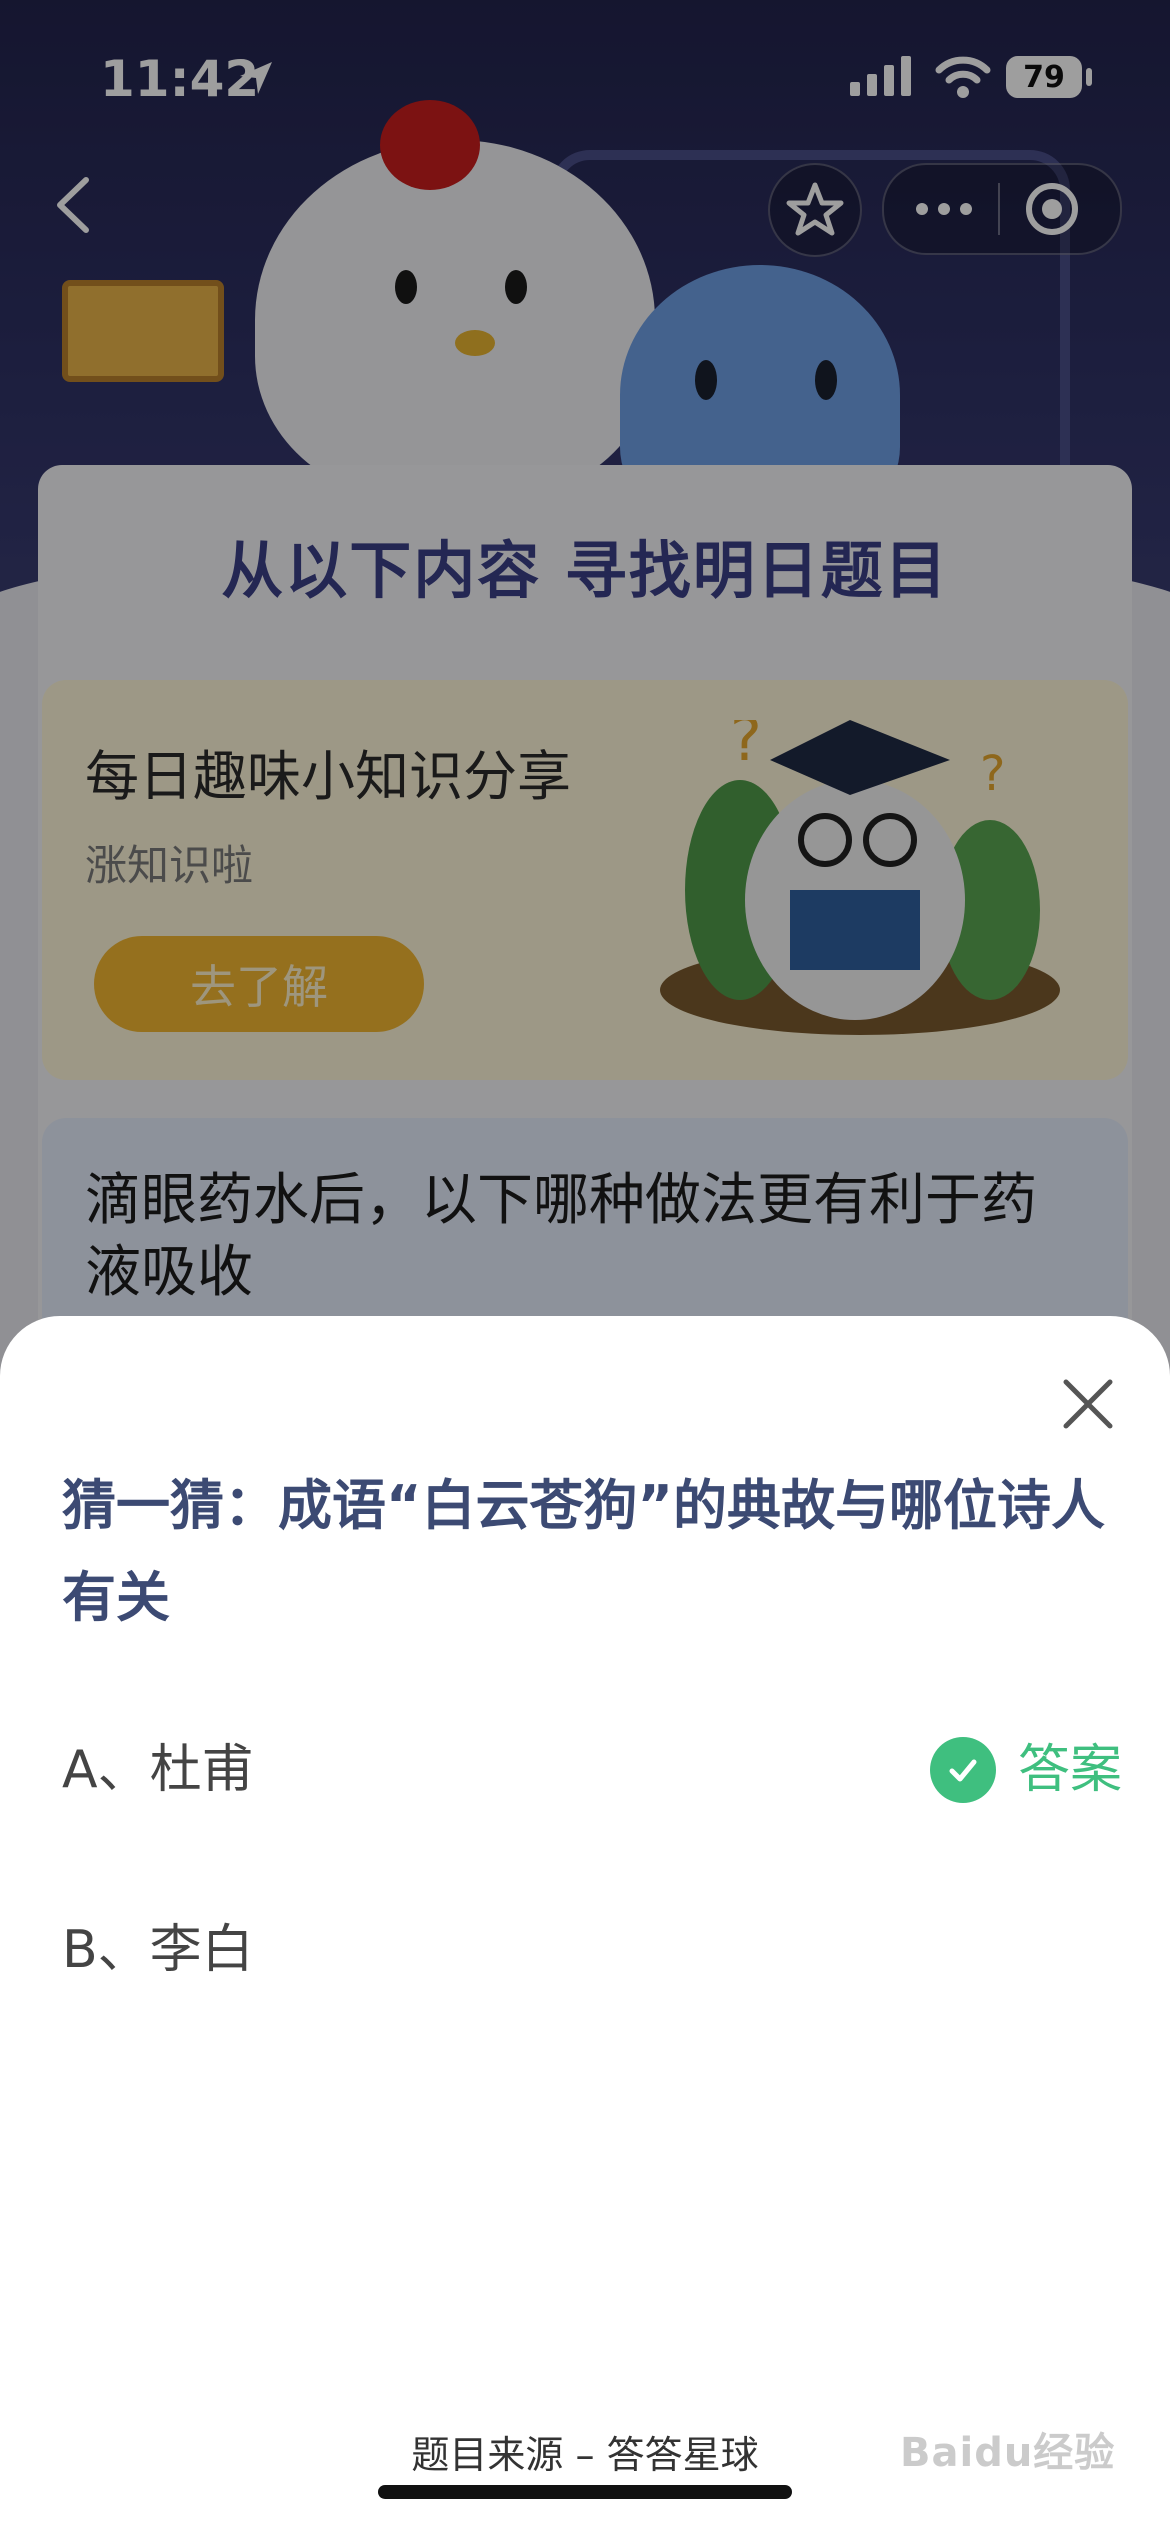 Image resolution: width=1170 pixels, height=2532 pixels. I want to click on check-icon, so click(962, 1770).